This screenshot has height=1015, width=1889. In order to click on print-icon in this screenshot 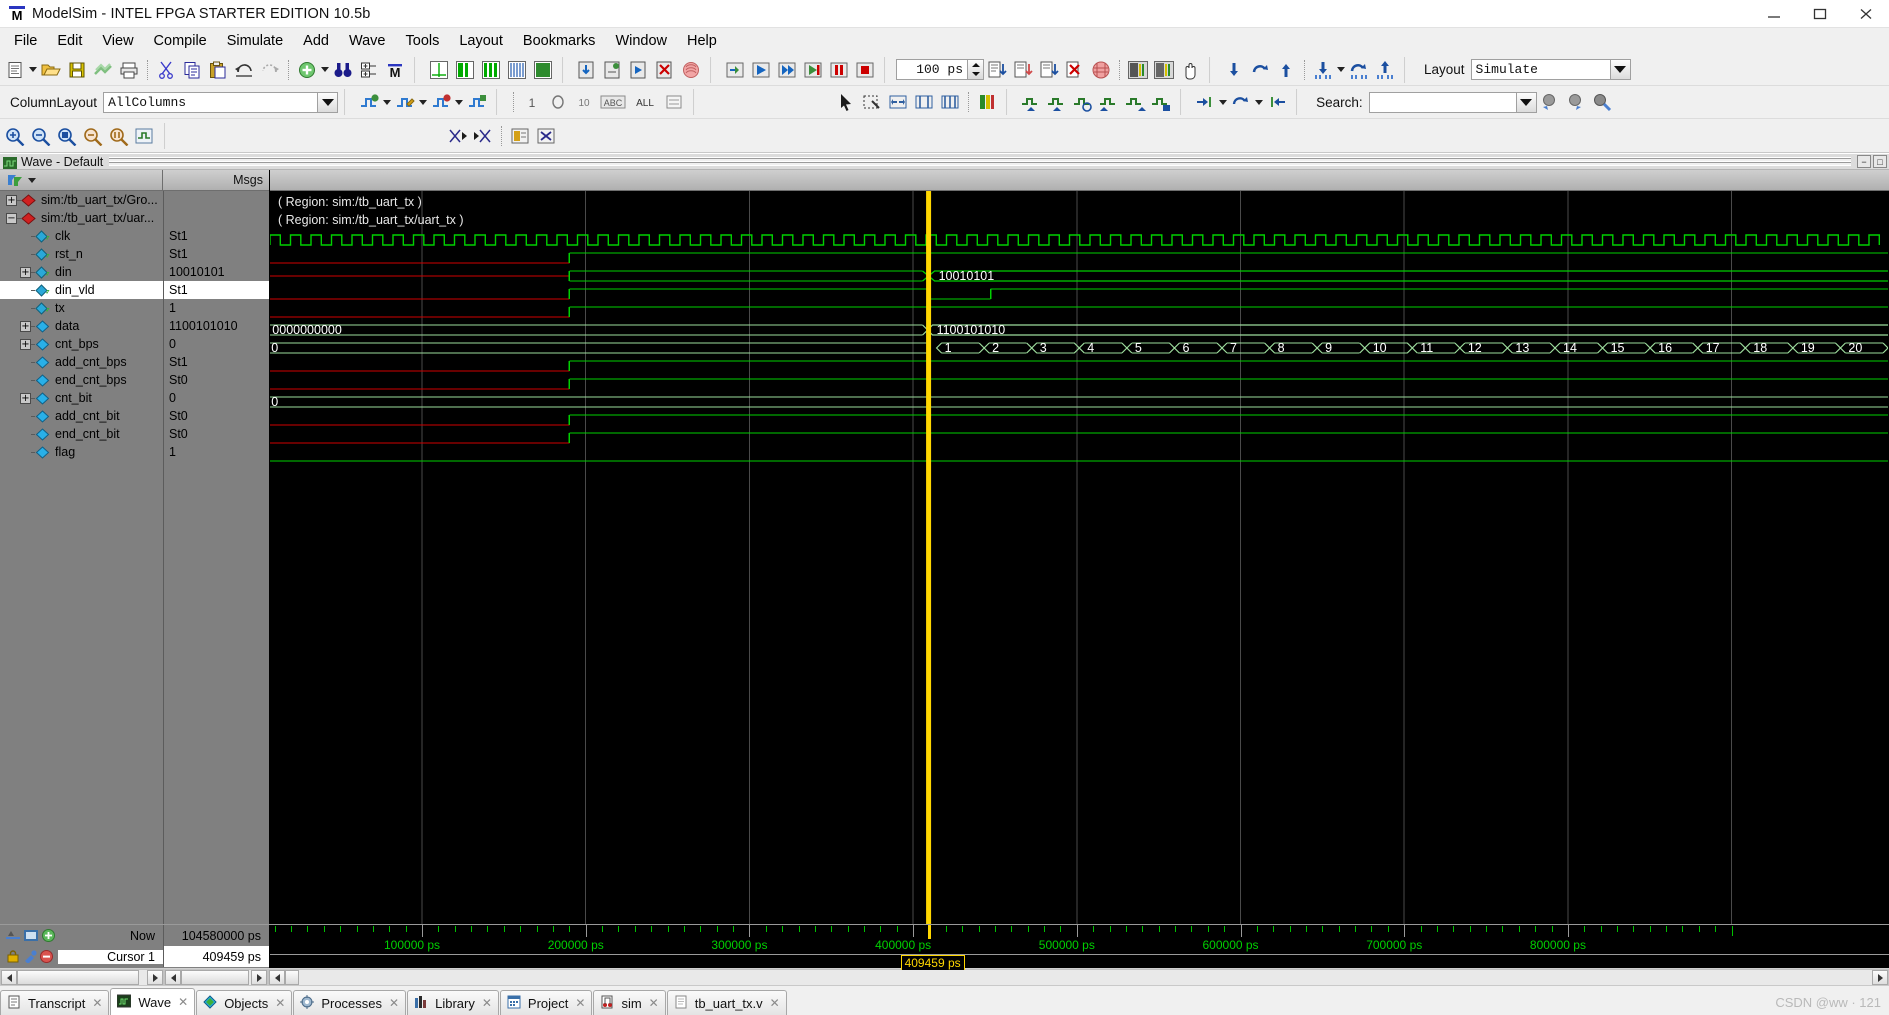, I will do `click(129, 70)`.